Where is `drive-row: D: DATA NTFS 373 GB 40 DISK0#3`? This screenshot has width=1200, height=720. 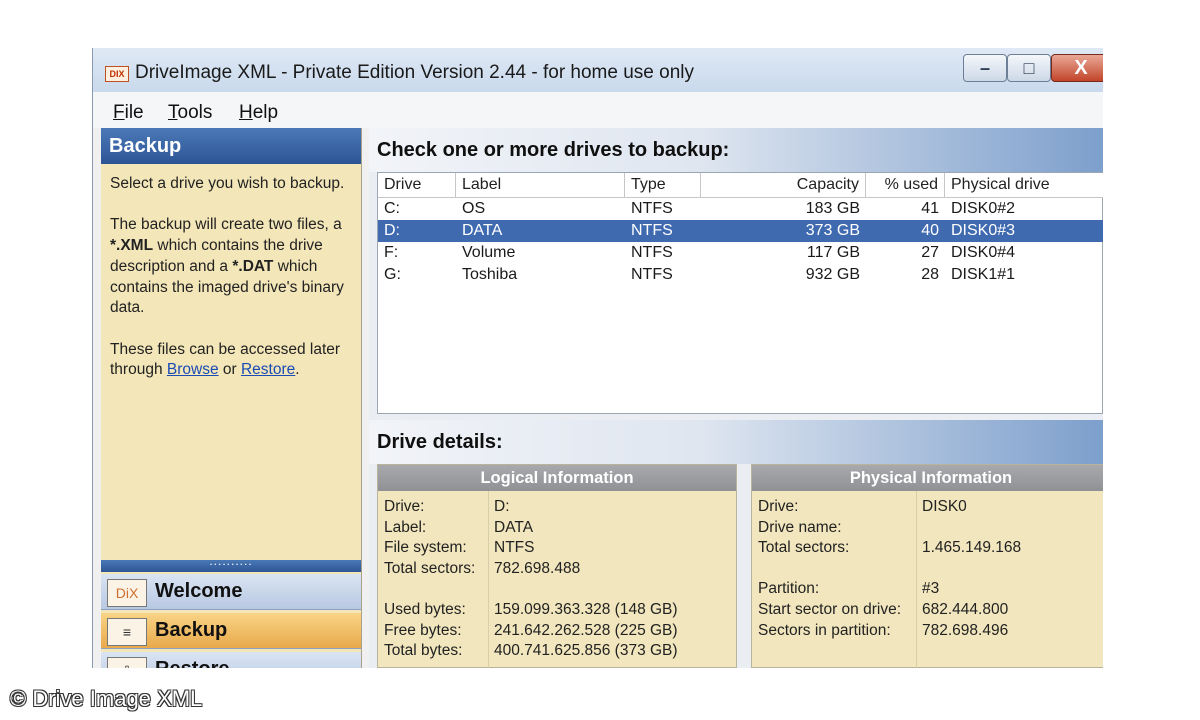 drive-row: D: DATA NTFS 373 GB 40 DISK0#3 is located at coordinates (740, 231).